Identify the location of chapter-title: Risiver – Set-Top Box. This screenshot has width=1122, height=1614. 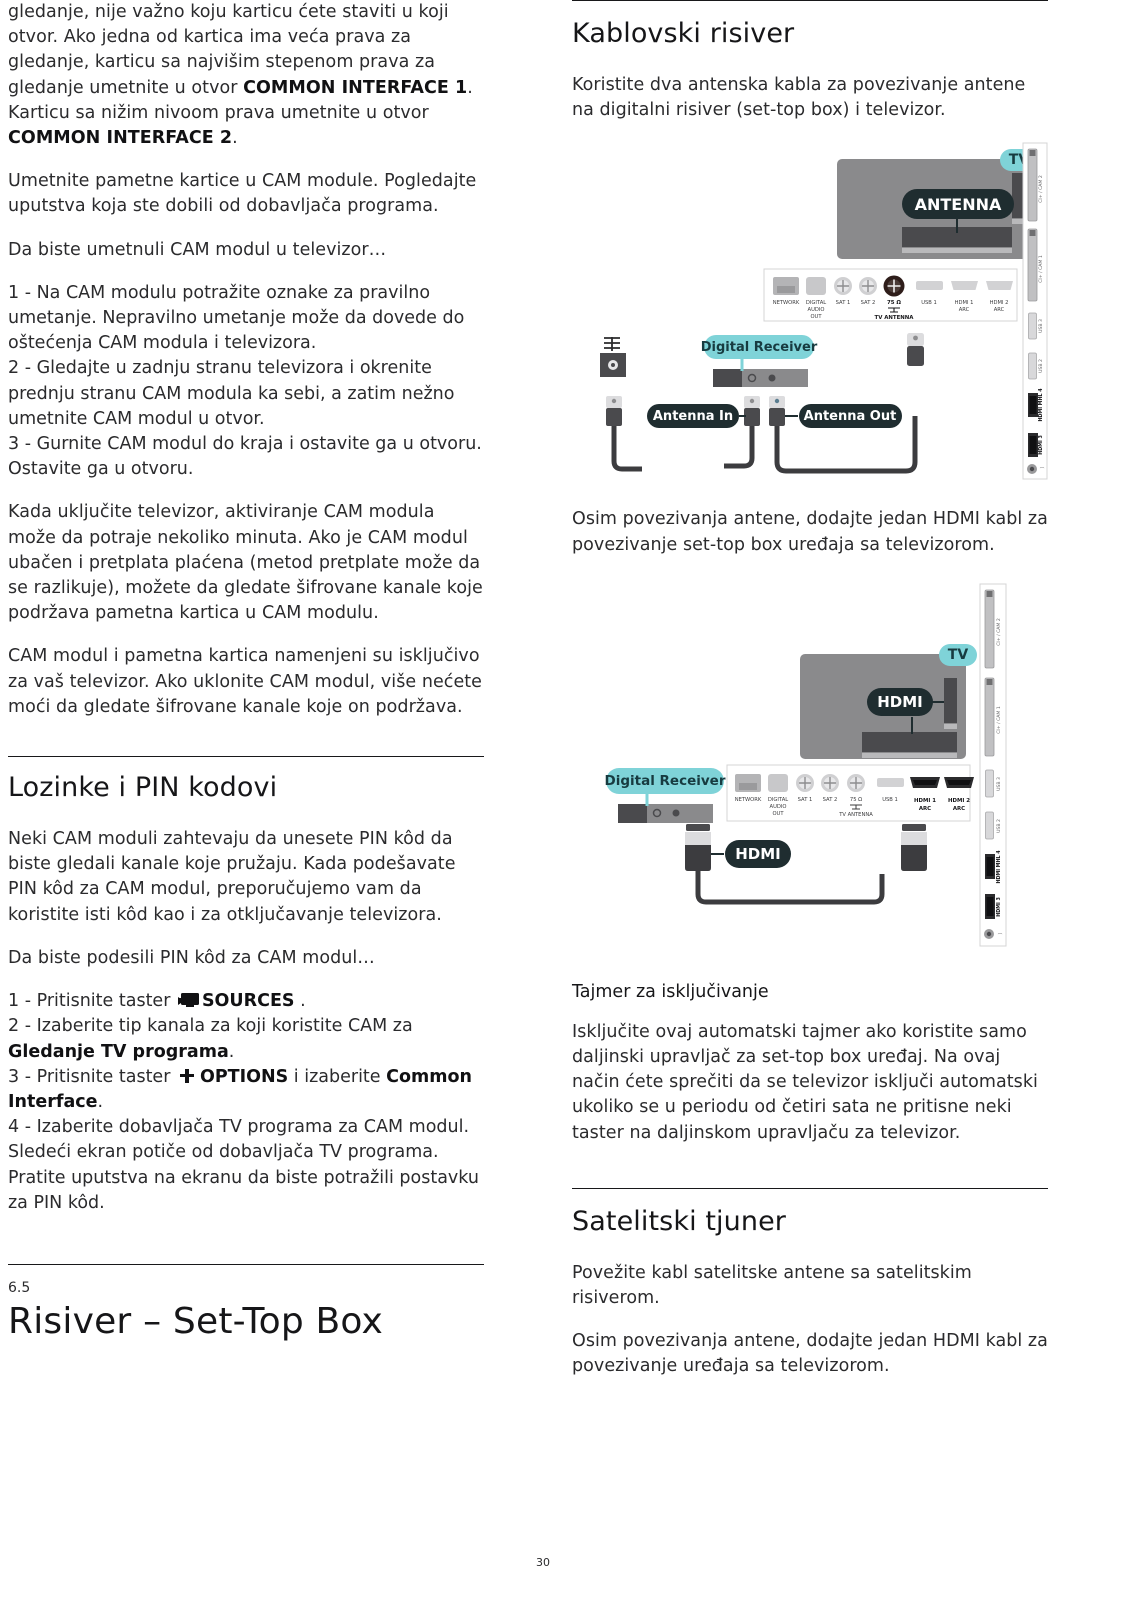
(196, 1321).